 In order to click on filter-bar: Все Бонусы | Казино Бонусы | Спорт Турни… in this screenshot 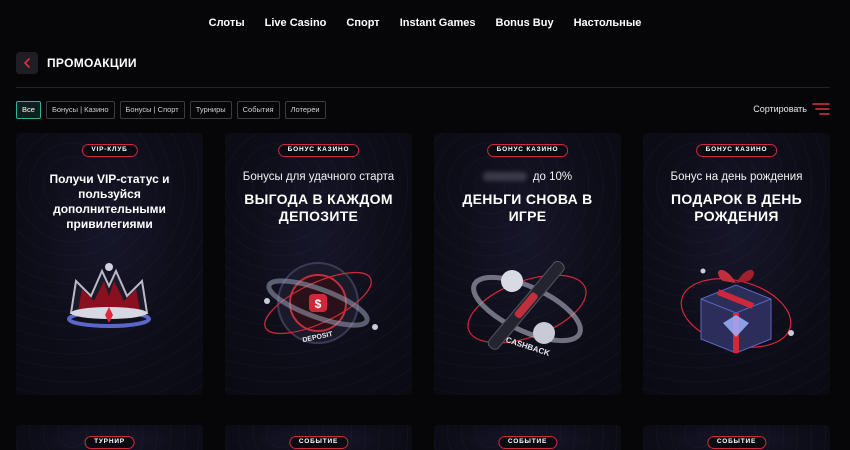, I will do `click(171, 110)`.